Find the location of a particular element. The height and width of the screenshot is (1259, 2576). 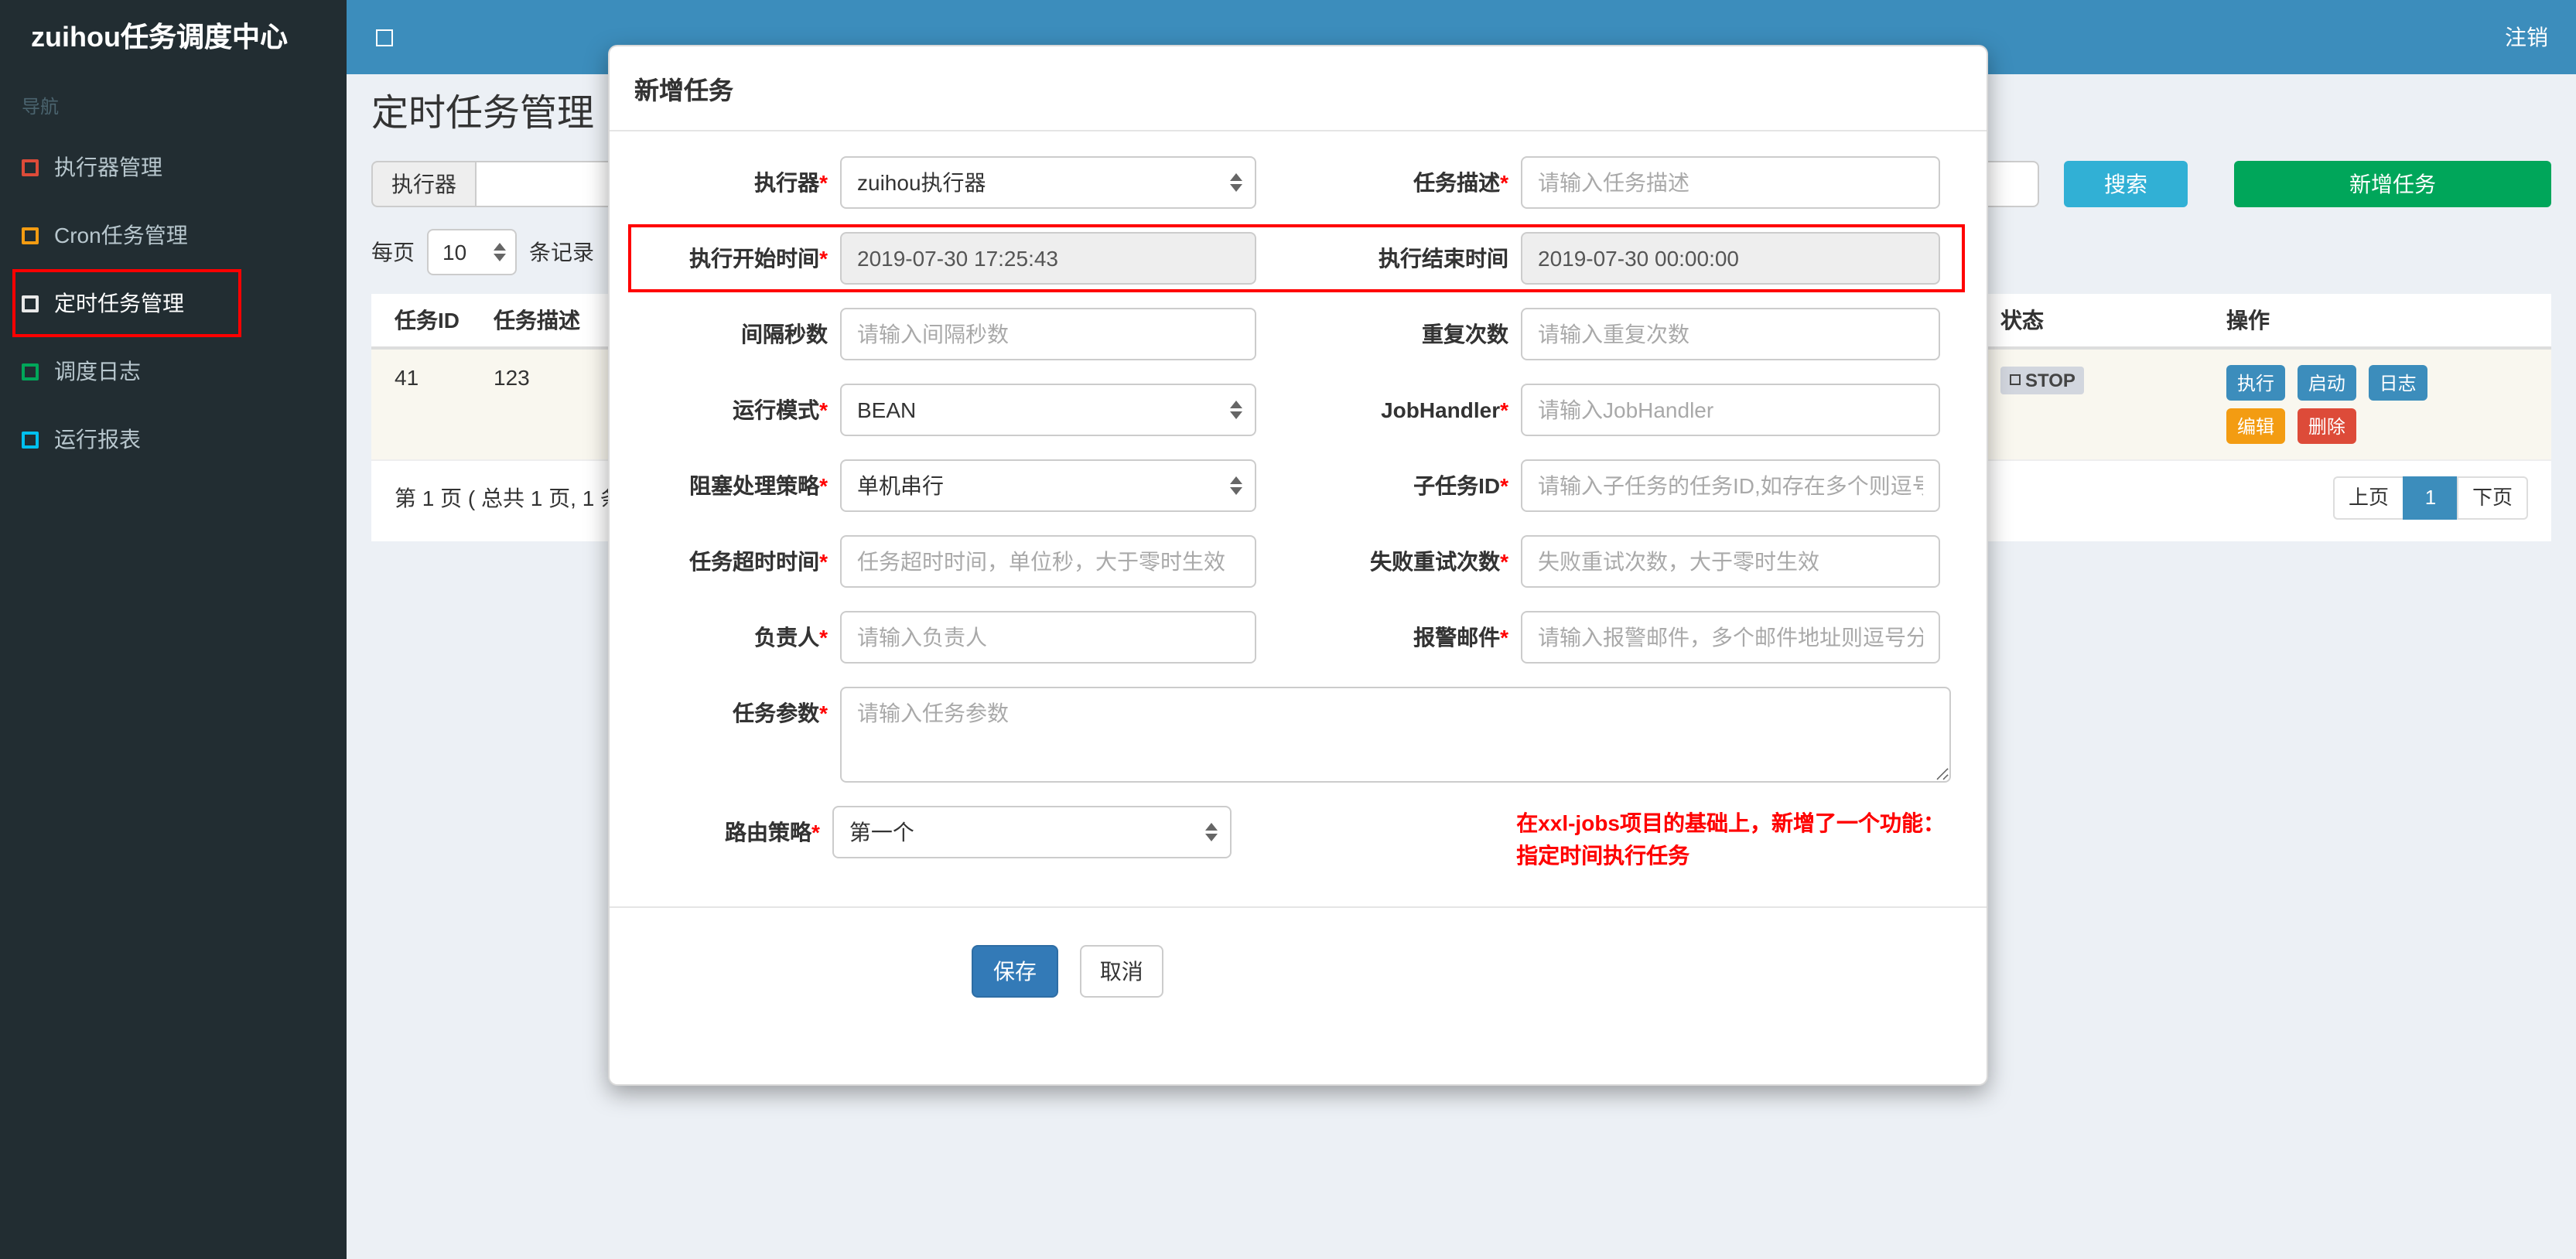

sidebar-item-label: 调度日志 is located at coordinates (97, 372).